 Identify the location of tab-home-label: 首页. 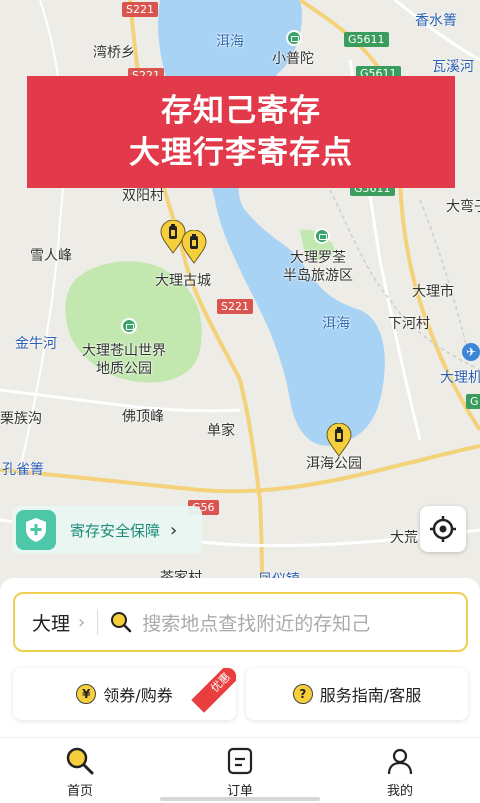
(79, 791).